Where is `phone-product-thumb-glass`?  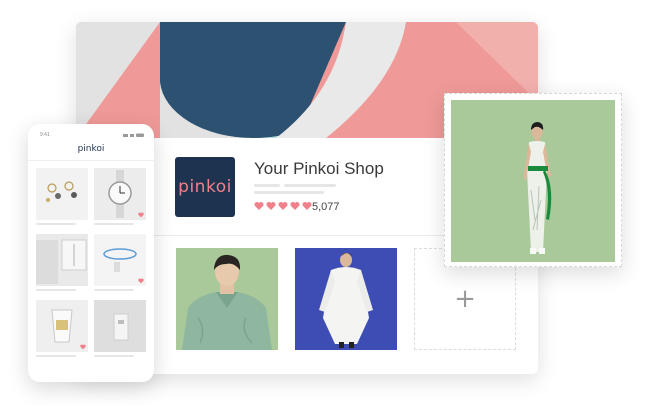 phone-product-thumb-glass is located at coordinates (62, 326).